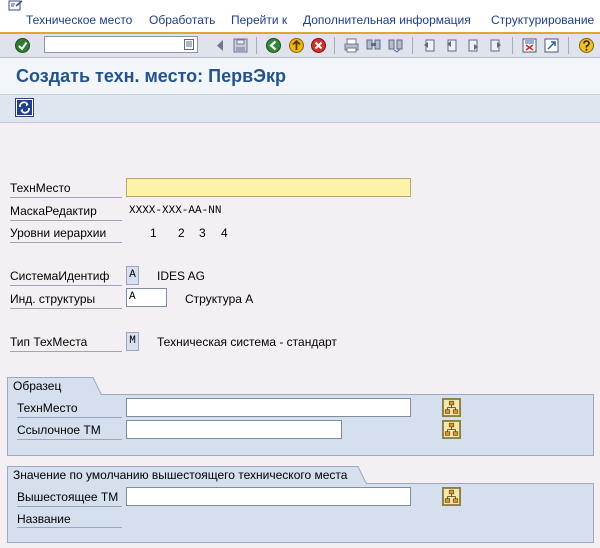 The width and height of the screenshot is (600, 548). I want to click on parent-input, so click(268, 496).